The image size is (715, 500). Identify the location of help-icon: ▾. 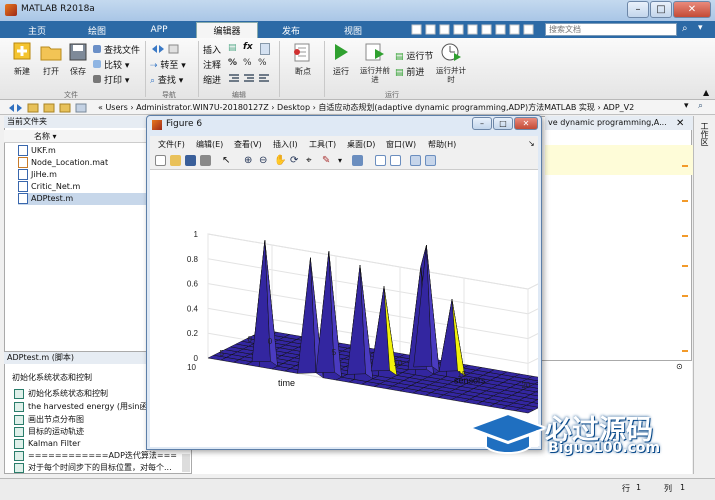
(704, 29).